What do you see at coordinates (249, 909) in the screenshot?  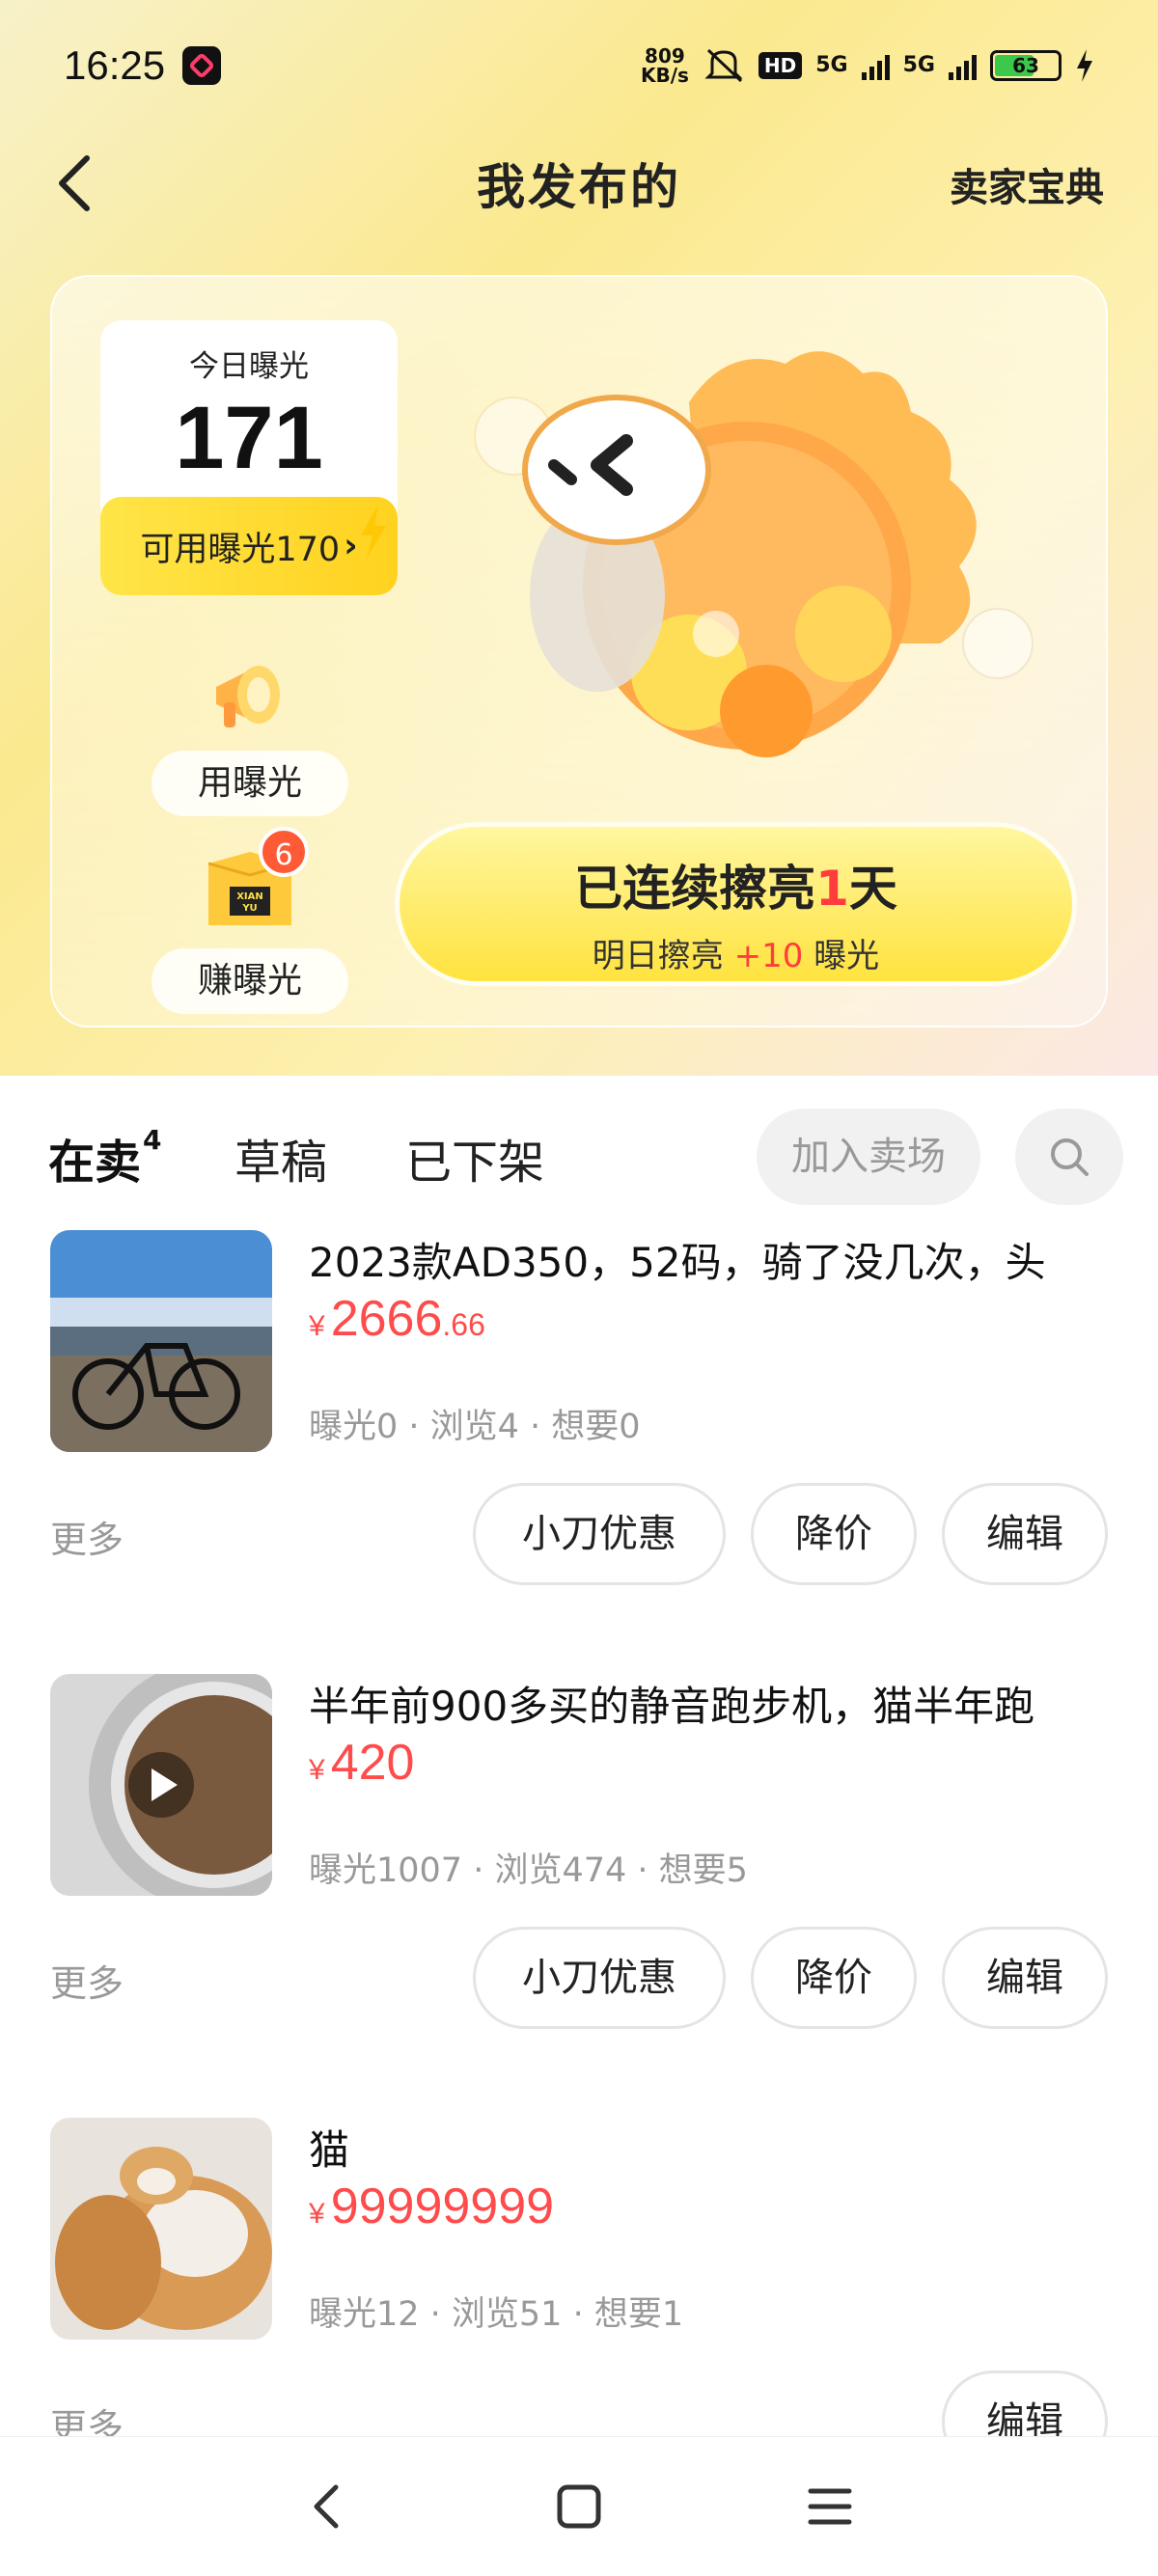 I see `svg-text: YU` at bounding box center [249, 909].